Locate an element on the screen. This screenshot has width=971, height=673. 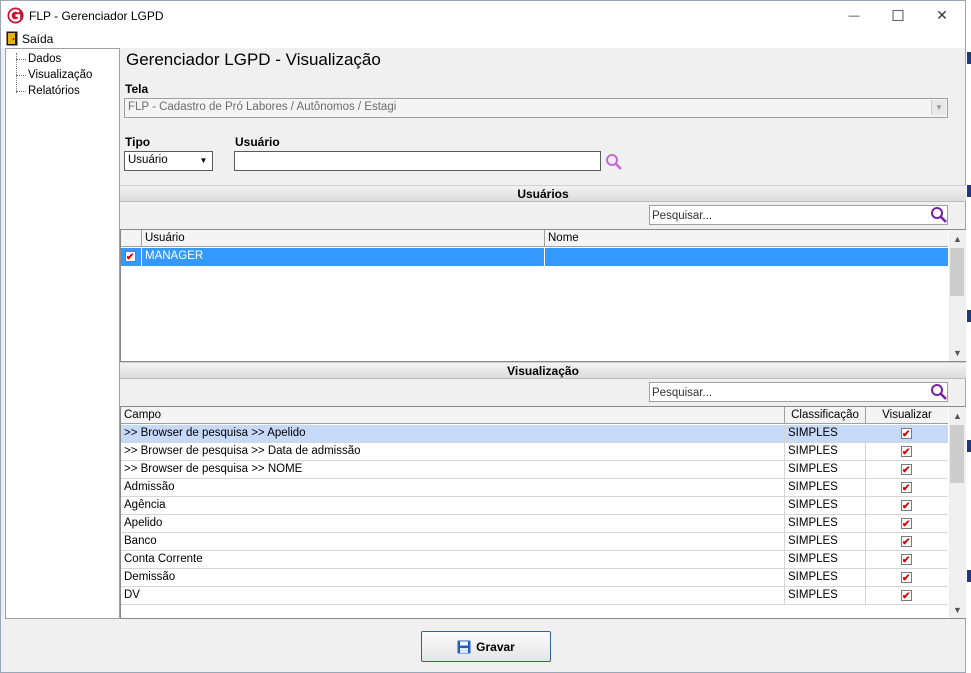
tipo-select: Usuário ▼ is located at coordinates (168, 161).